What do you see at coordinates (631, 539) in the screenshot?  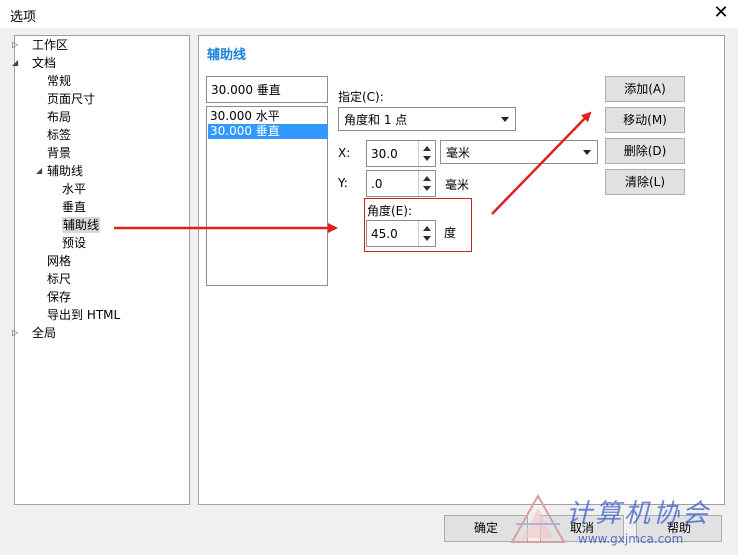 I see `watermark-url: www.gxjmca.com` at bounding box center [631, 539].